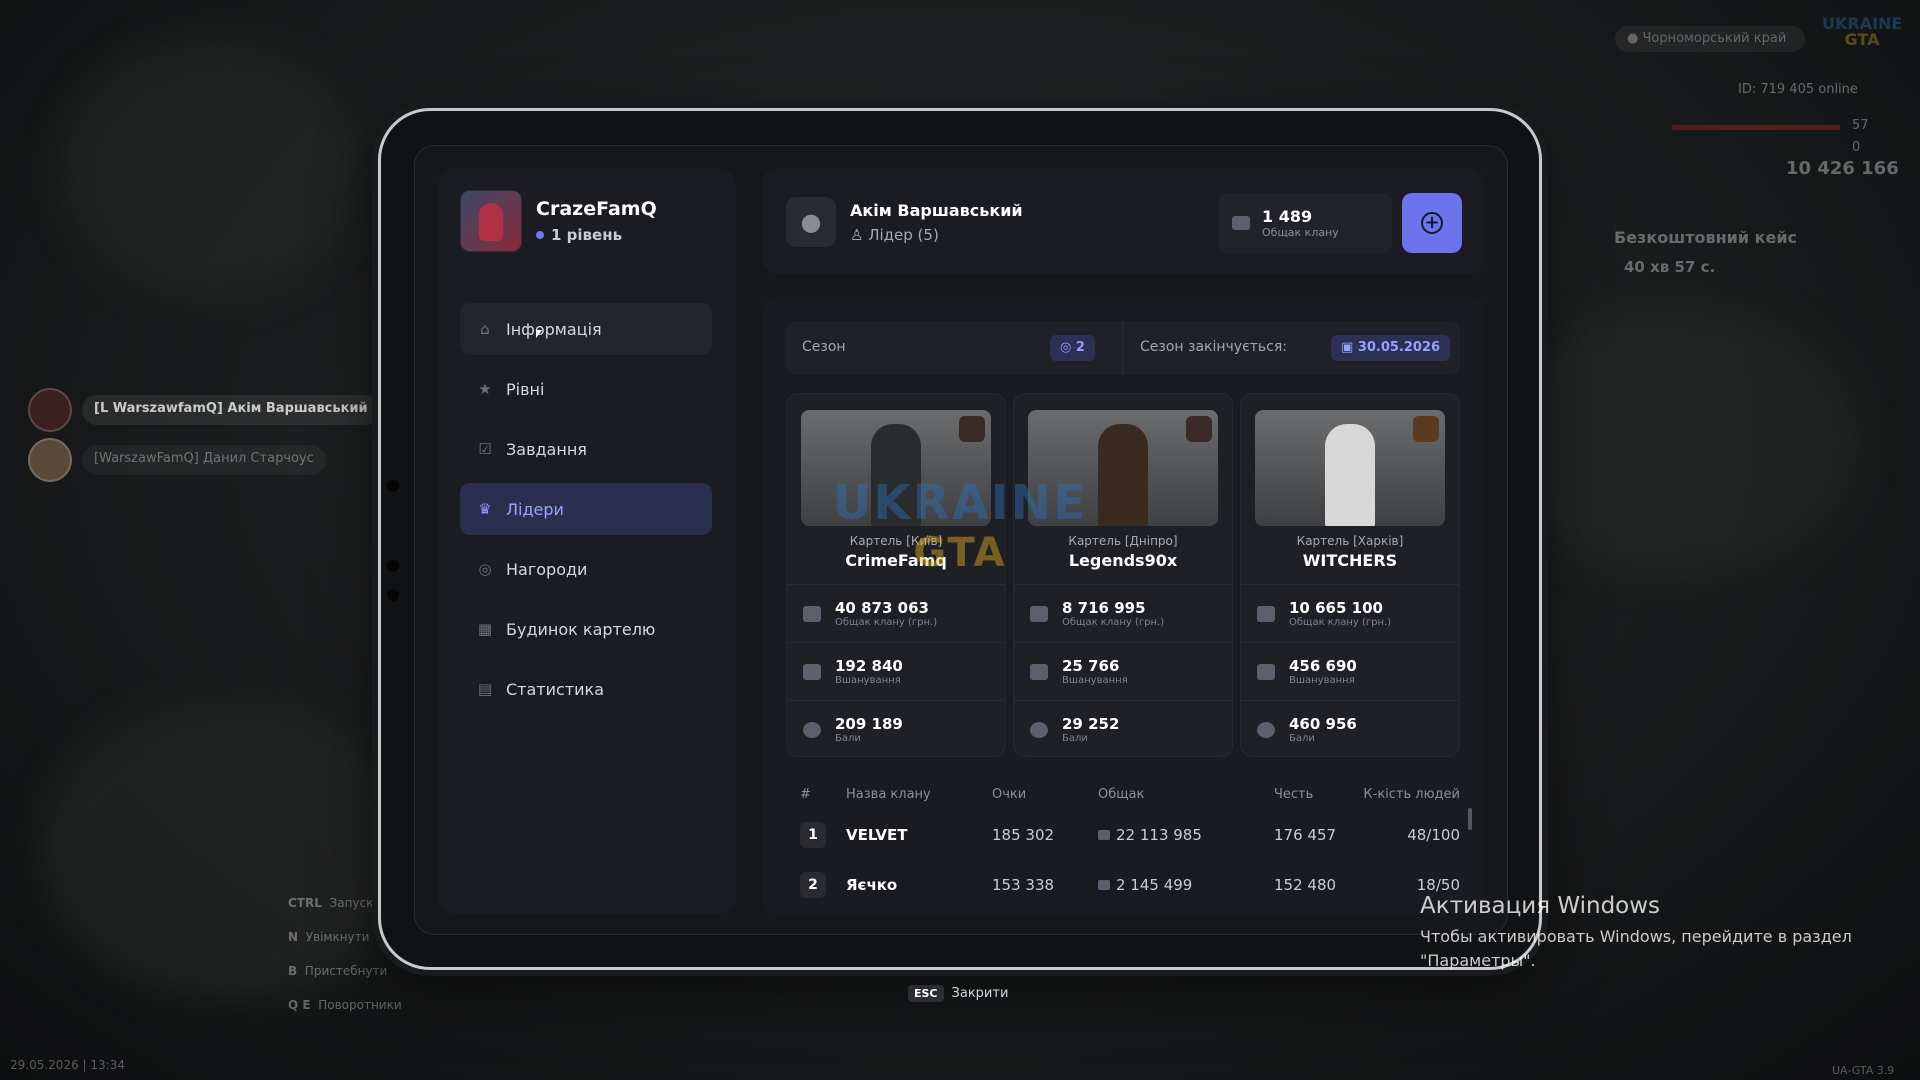 The width and height of the screenshot is (1920, 1080). What do you see at coordinates (1300, 232) in the screenshot?
I see `clan-balance-label: Общак клану` at bounding box center [1300, 232].